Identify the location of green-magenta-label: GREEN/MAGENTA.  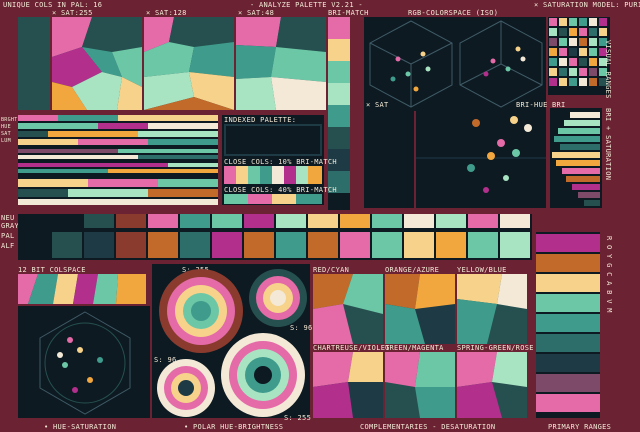
(414, 348).